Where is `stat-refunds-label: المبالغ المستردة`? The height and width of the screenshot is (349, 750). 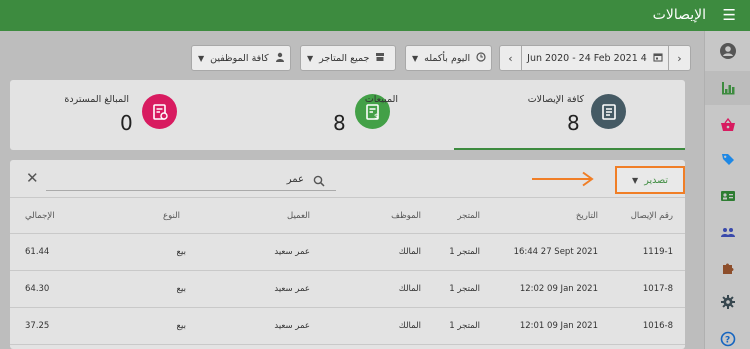 stat-refunds-label: المبالغ المستردة is located at coordinates (96, 99).